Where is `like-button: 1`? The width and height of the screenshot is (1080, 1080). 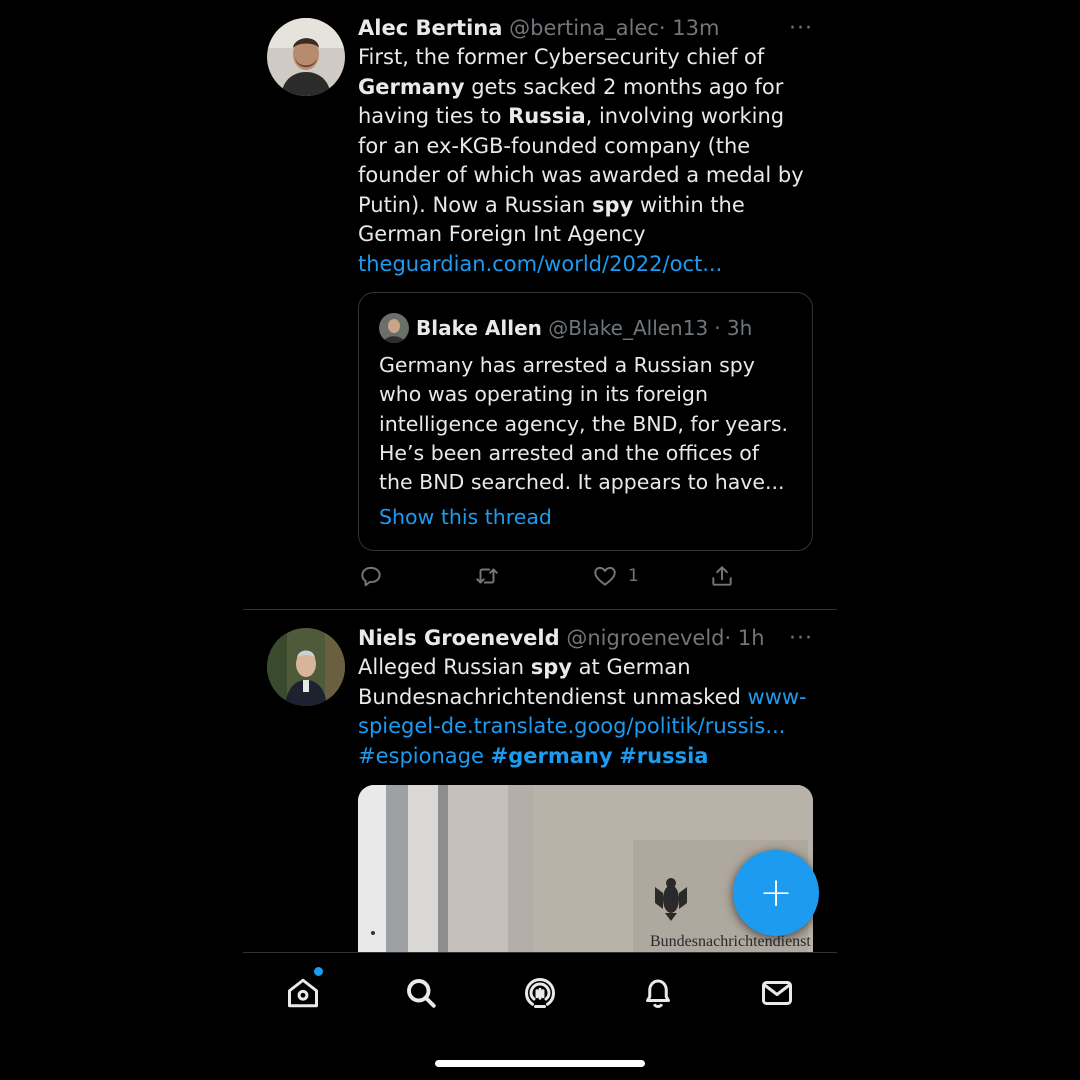
like-button: 1 is located at coordinates (615, 576).